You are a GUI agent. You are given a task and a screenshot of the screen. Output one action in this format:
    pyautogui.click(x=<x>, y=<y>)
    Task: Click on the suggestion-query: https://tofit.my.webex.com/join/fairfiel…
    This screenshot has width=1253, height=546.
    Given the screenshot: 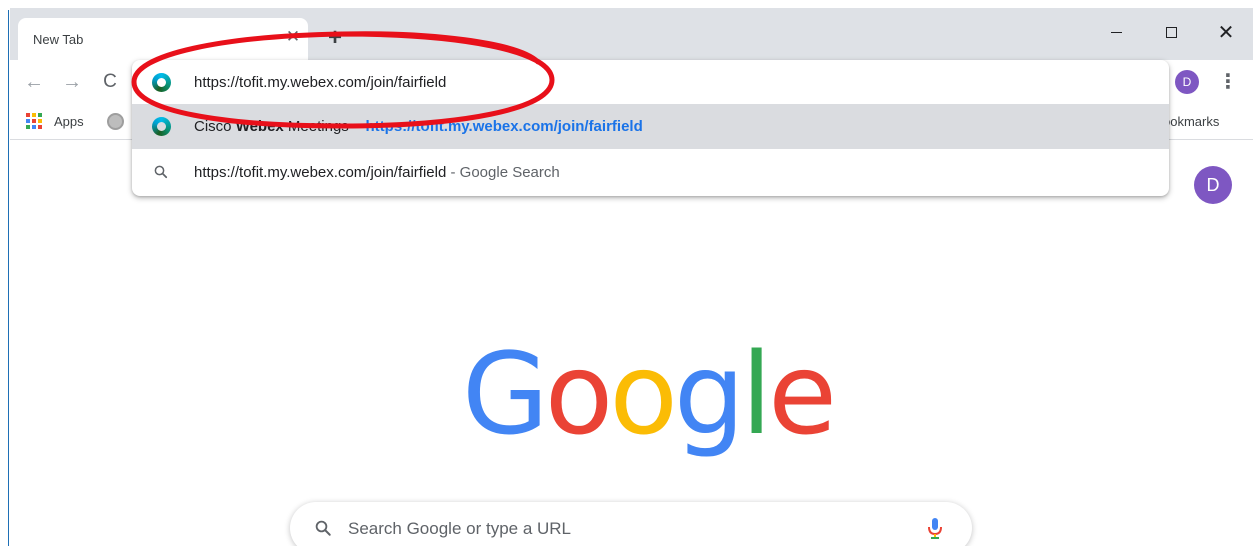 What is the action you would take?
    pyautogui.click(x=320, y=172)
    